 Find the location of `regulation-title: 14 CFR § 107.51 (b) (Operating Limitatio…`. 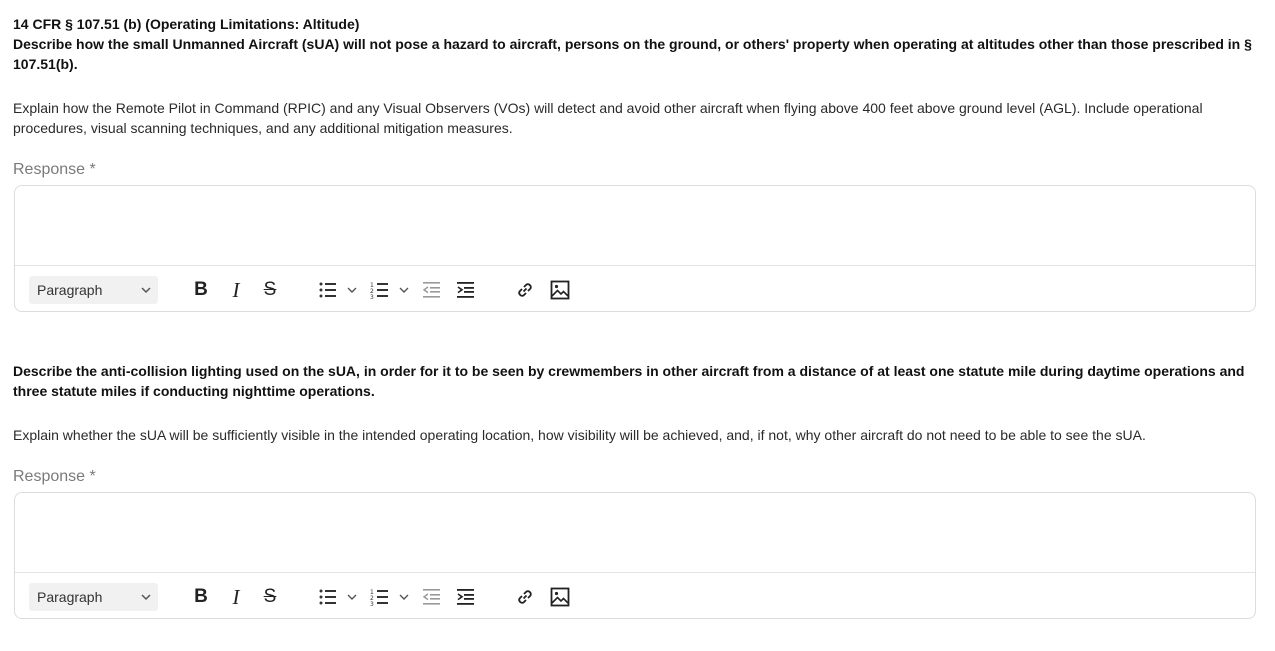

regulation-title: 14 CFR § 107.51 (b) (Operating Limitatio… is located at coordinates (186, 24).